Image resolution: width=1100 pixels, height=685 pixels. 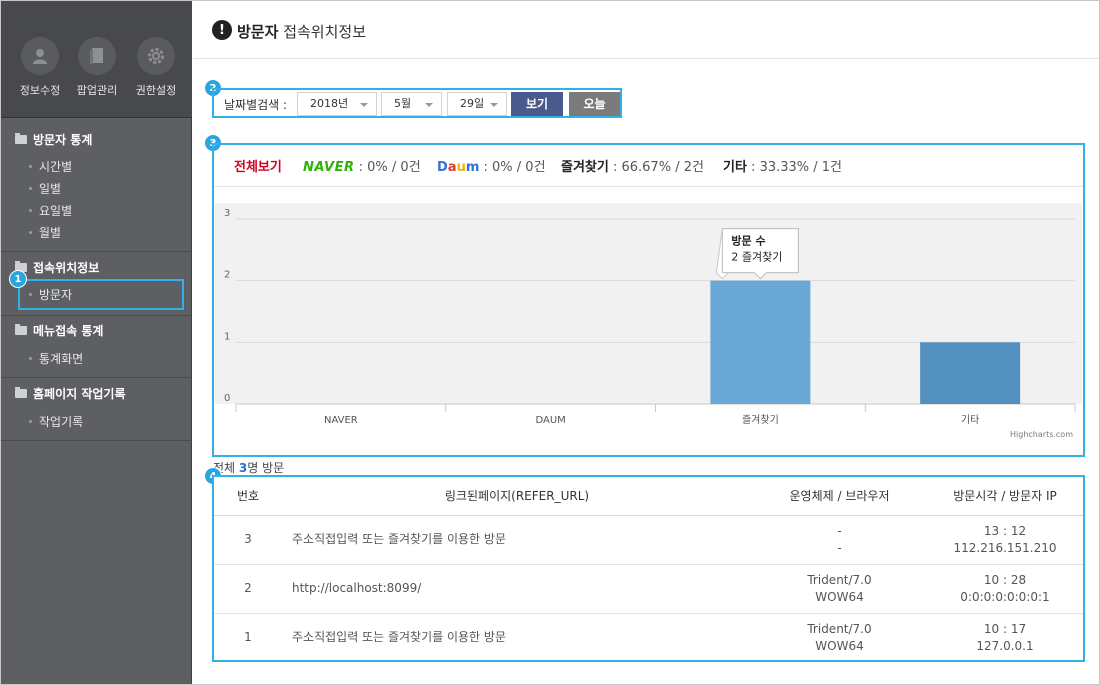 I want to click on date-search-bar: 날짜별검색 : 2018년 5월 29일 보기 오늘, so click(x=417, y=103).